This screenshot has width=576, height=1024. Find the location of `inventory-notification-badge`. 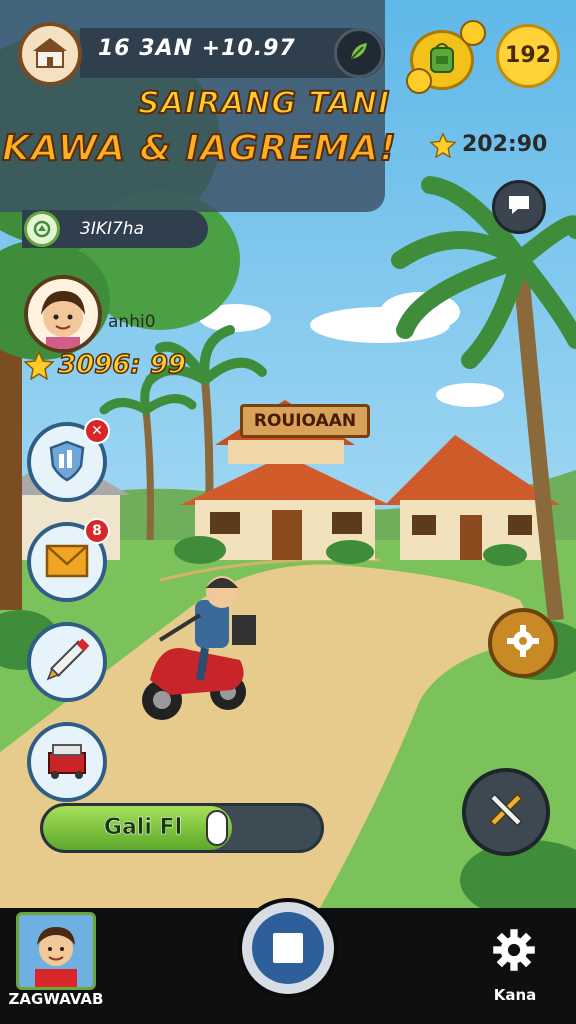

inventory-notification-badge is located at coordinates (473, 33).